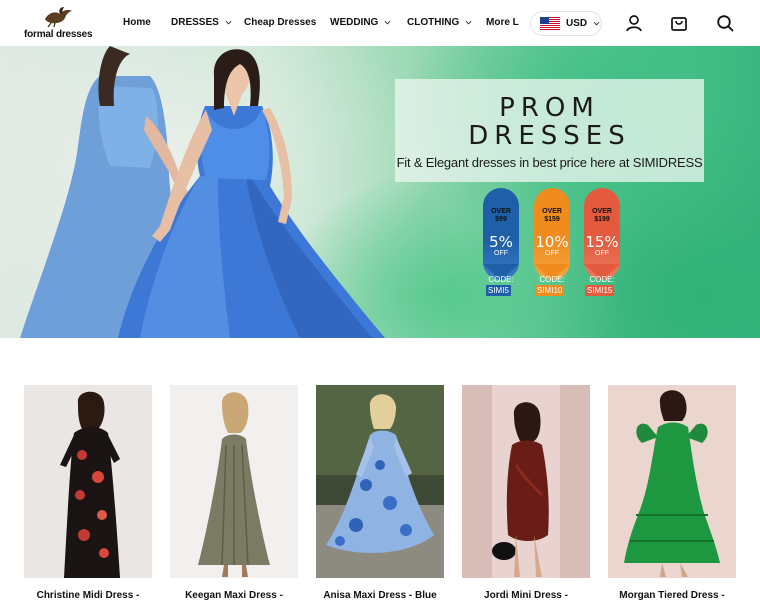 The height and width of the screenshot is (600, 760). Describe the element at coordinates (725, 23) in the screenshot. I see `search-icon` at that location.